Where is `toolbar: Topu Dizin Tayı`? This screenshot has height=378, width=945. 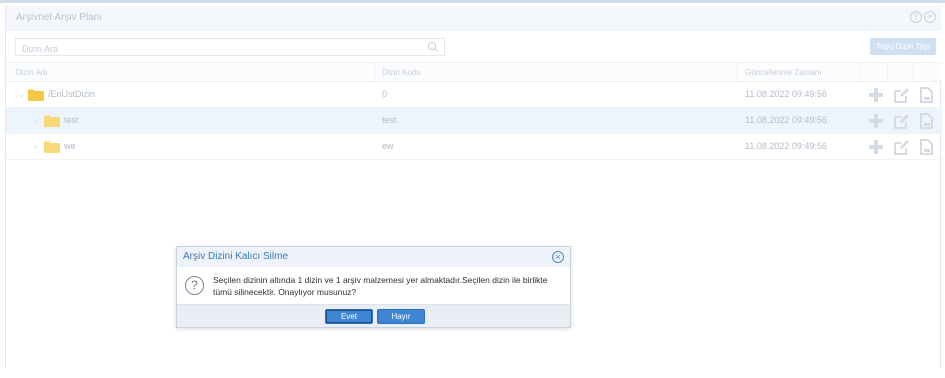 toolbar: Topu Dizin Tayı is located at coordinates (474, 46).